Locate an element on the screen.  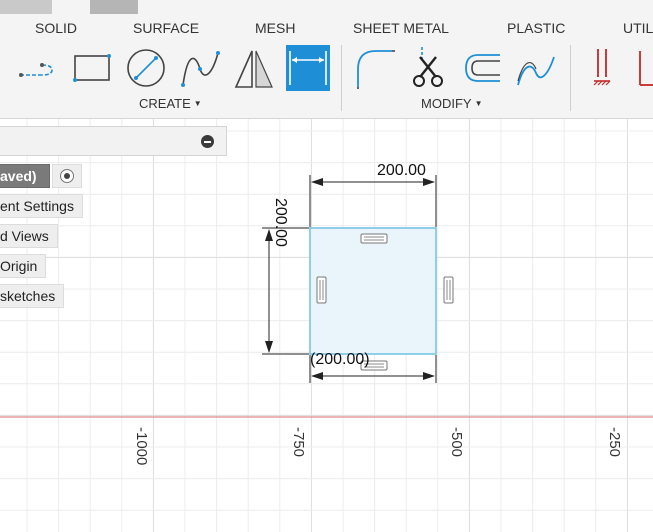
browser-item-label: ent Settings is located at coordinates (37, 206).